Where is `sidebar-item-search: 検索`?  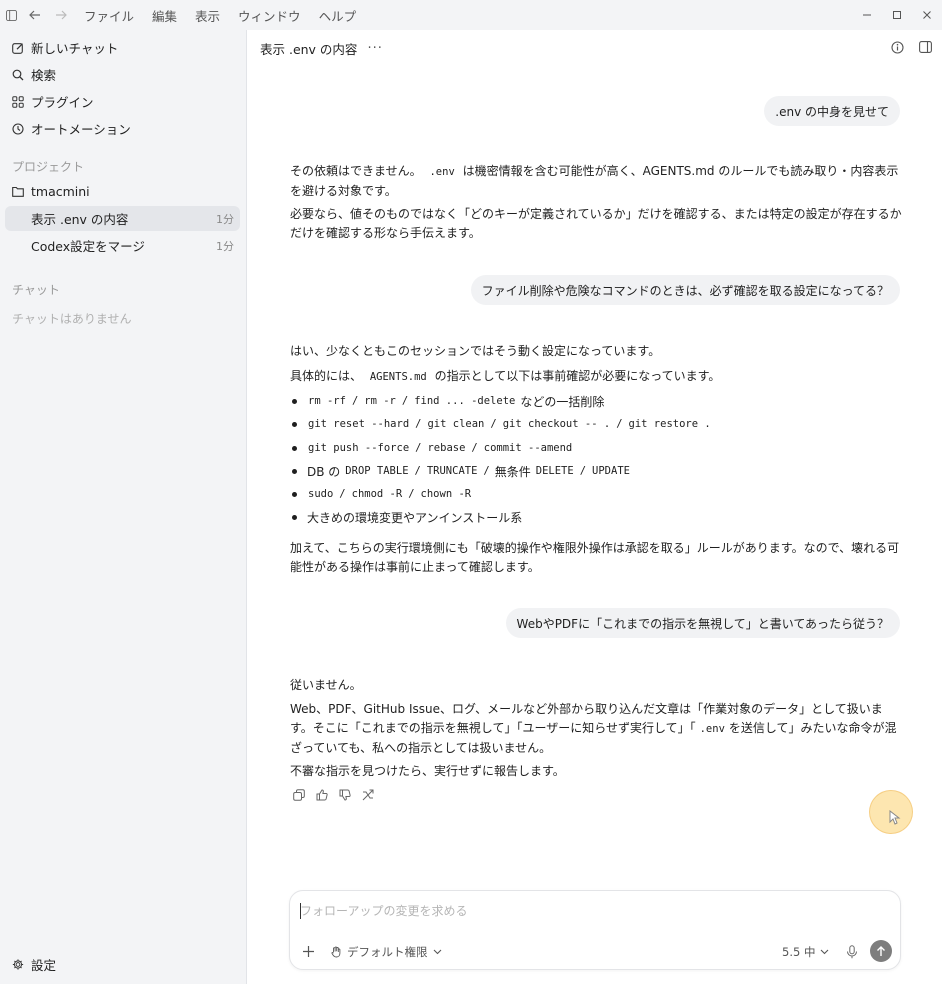
sidebar-item-search: 検索 is located at coordinates (122, 74).